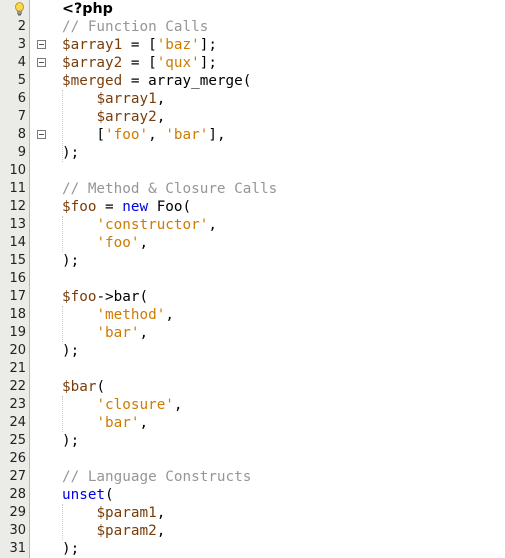  I want to click on line-number: 23, so click(17, 404).